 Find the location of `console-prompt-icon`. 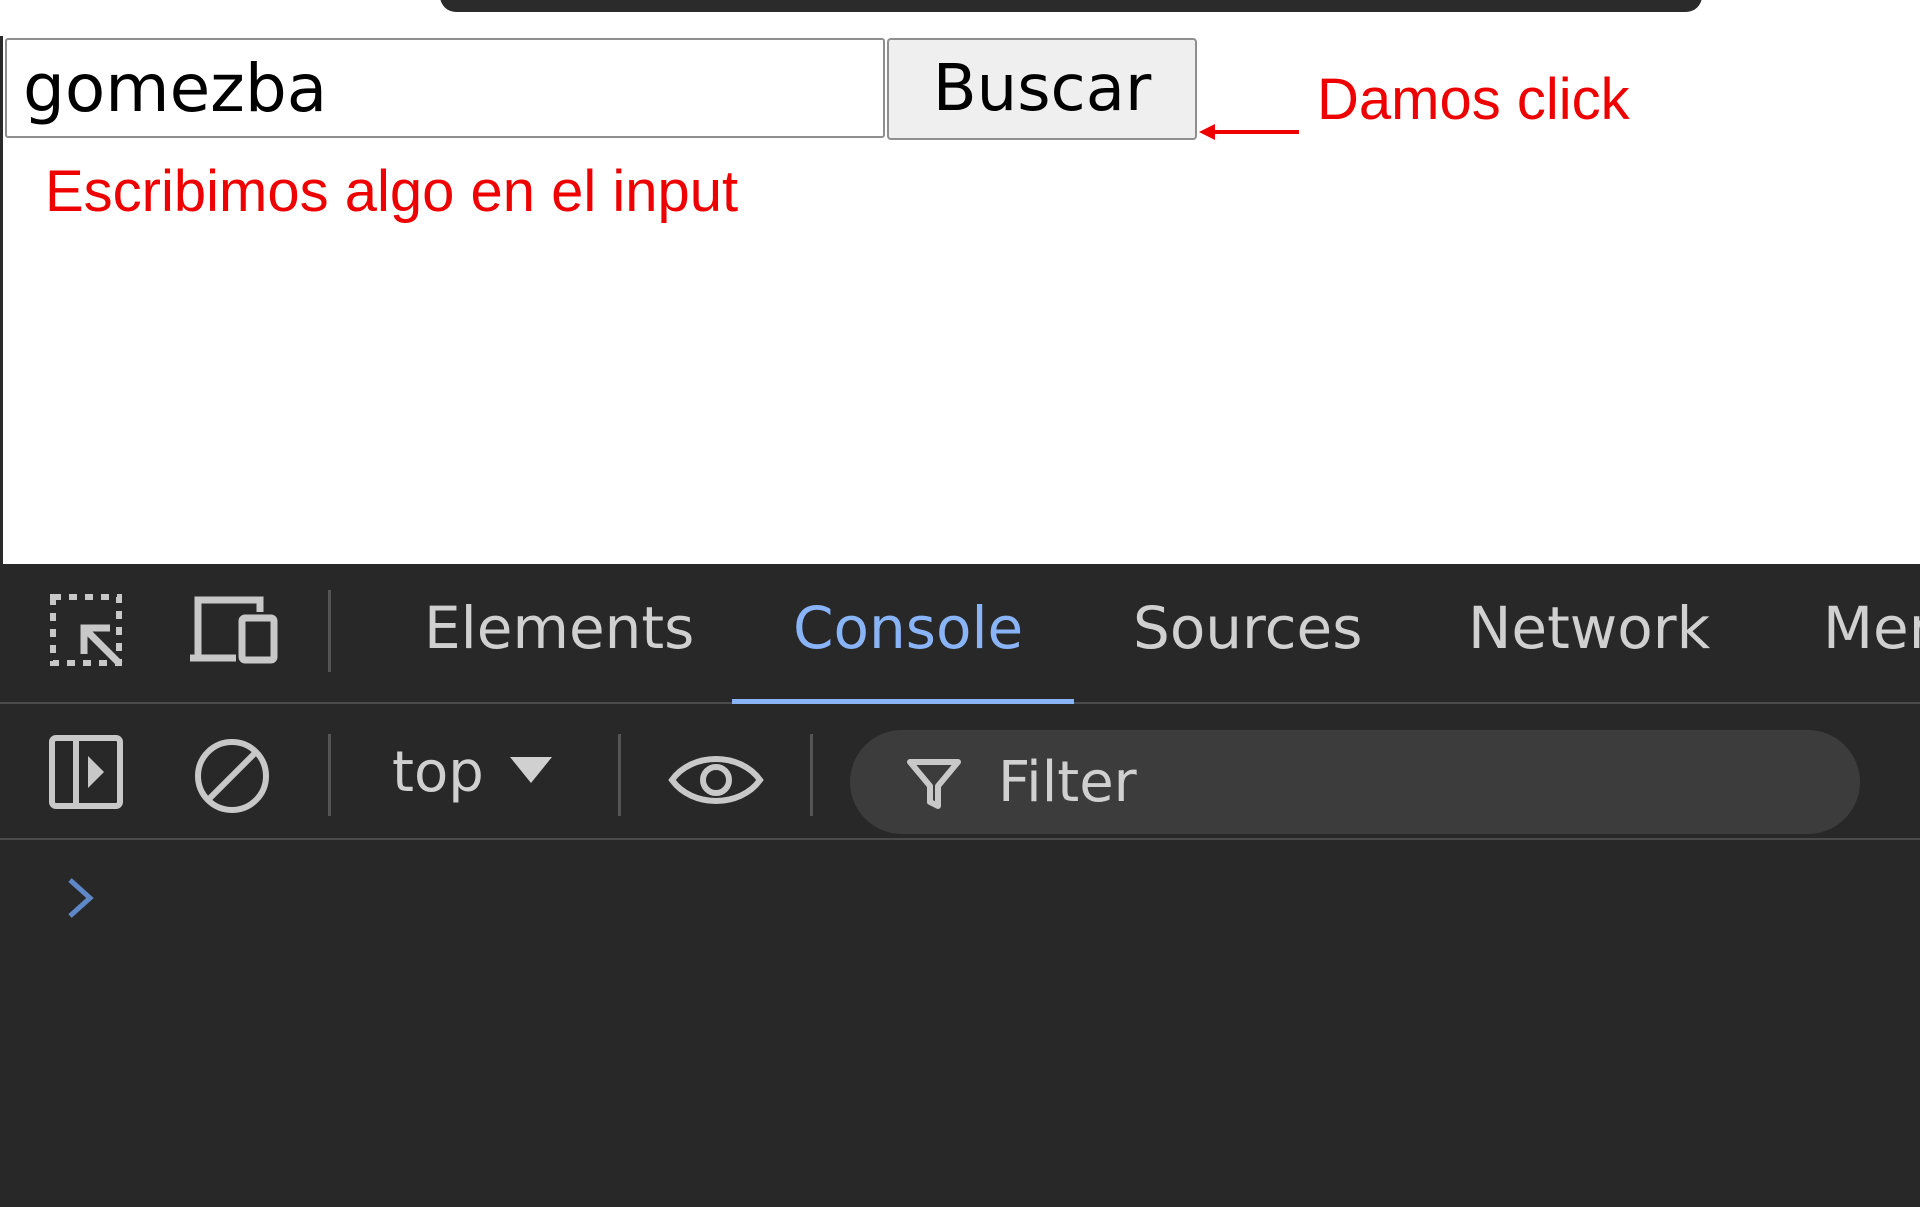

console-prompt-icon is located at coordinates (81, 898).